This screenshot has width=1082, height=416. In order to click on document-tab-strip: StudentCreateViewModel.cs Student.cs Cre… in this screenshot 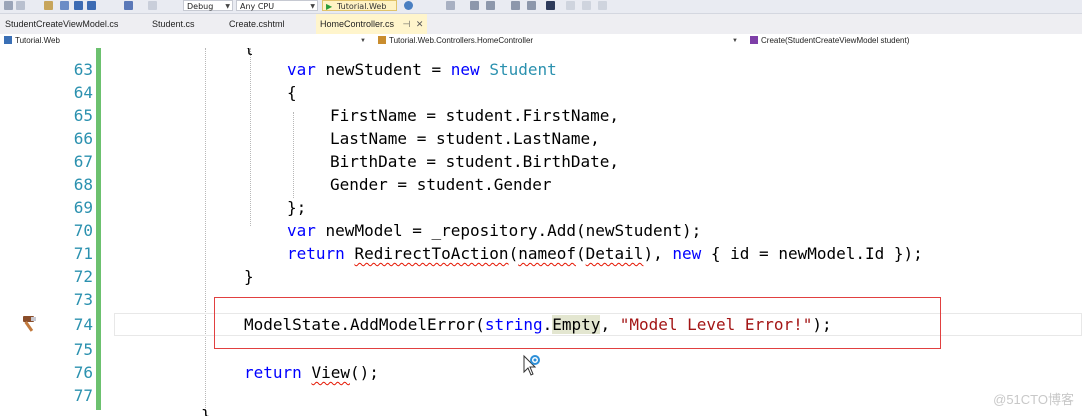, I will do `click(541, 25)`.